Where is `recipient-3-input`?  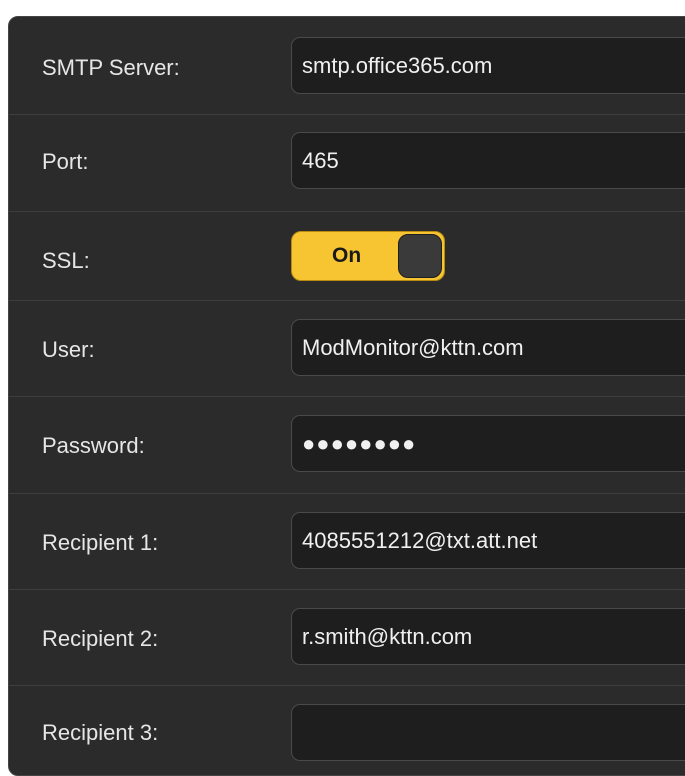 recipient-3-input is located at coordinates (488, 732).